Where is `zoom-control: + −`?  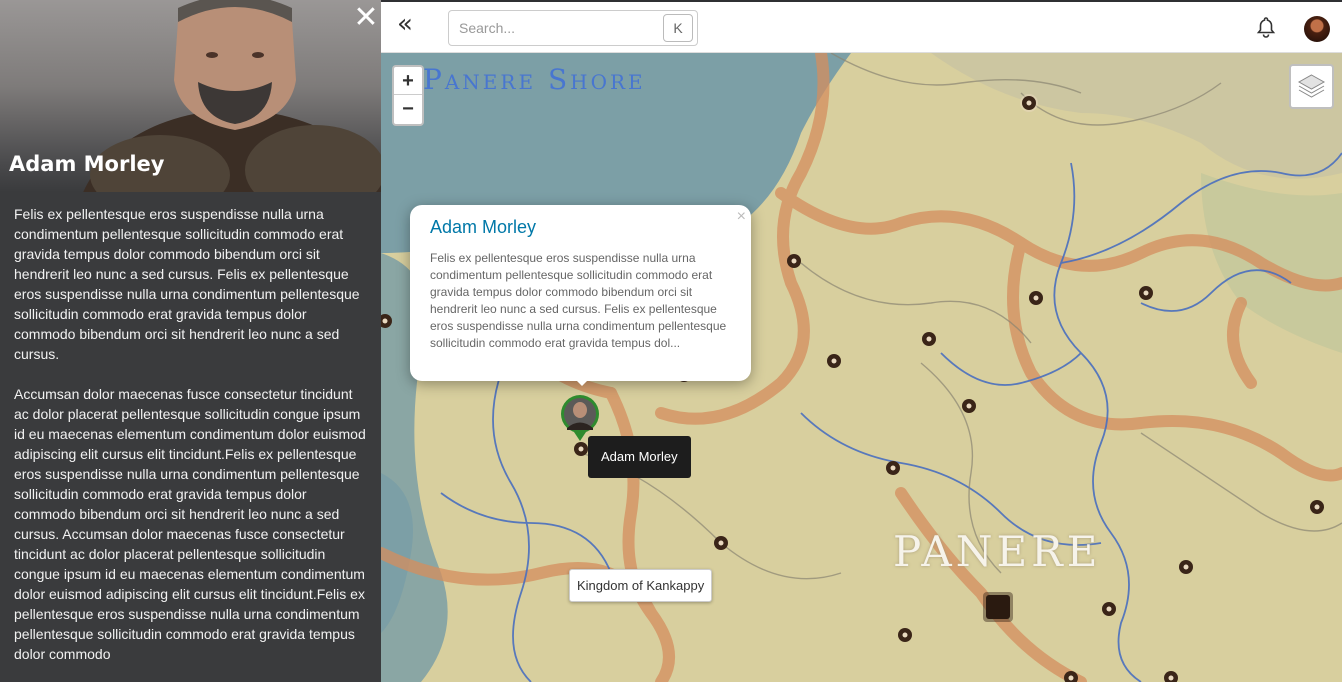
zoom-control: + − is located at coordinates (408, 95).